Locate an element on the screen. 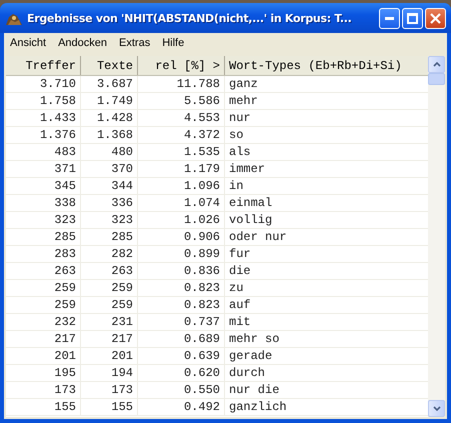 This screenshot has width=451, height=423. table-cell: 283 is located at coordinates (43, 254).